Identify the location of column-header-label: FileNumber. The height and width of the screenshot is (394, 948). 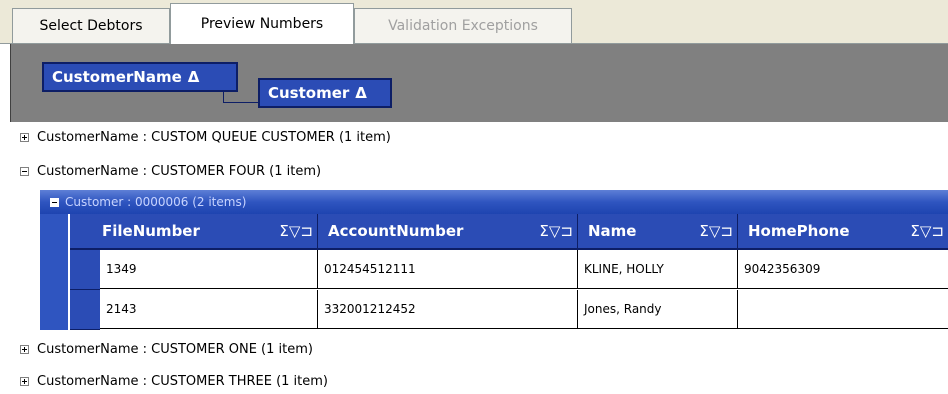
(151, 231).